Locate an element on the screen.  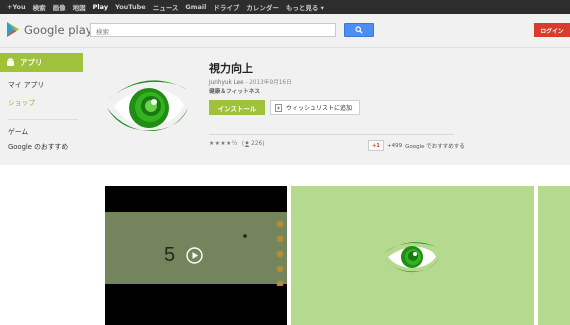
play-video-icon is located at coordinates (194, 255).